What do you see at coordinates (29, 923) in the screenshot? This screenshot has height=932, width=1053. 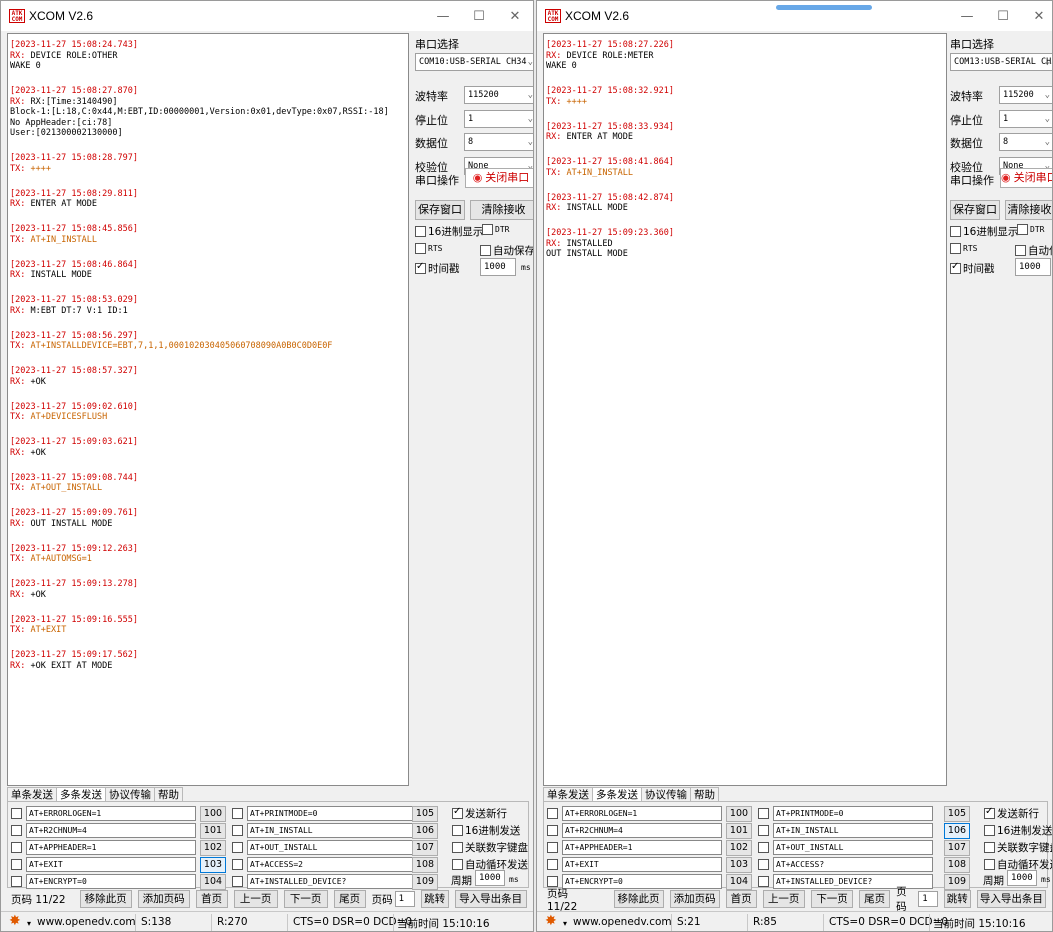 I see `dropdown-icon: ▾` at bounding box center [29, 923].